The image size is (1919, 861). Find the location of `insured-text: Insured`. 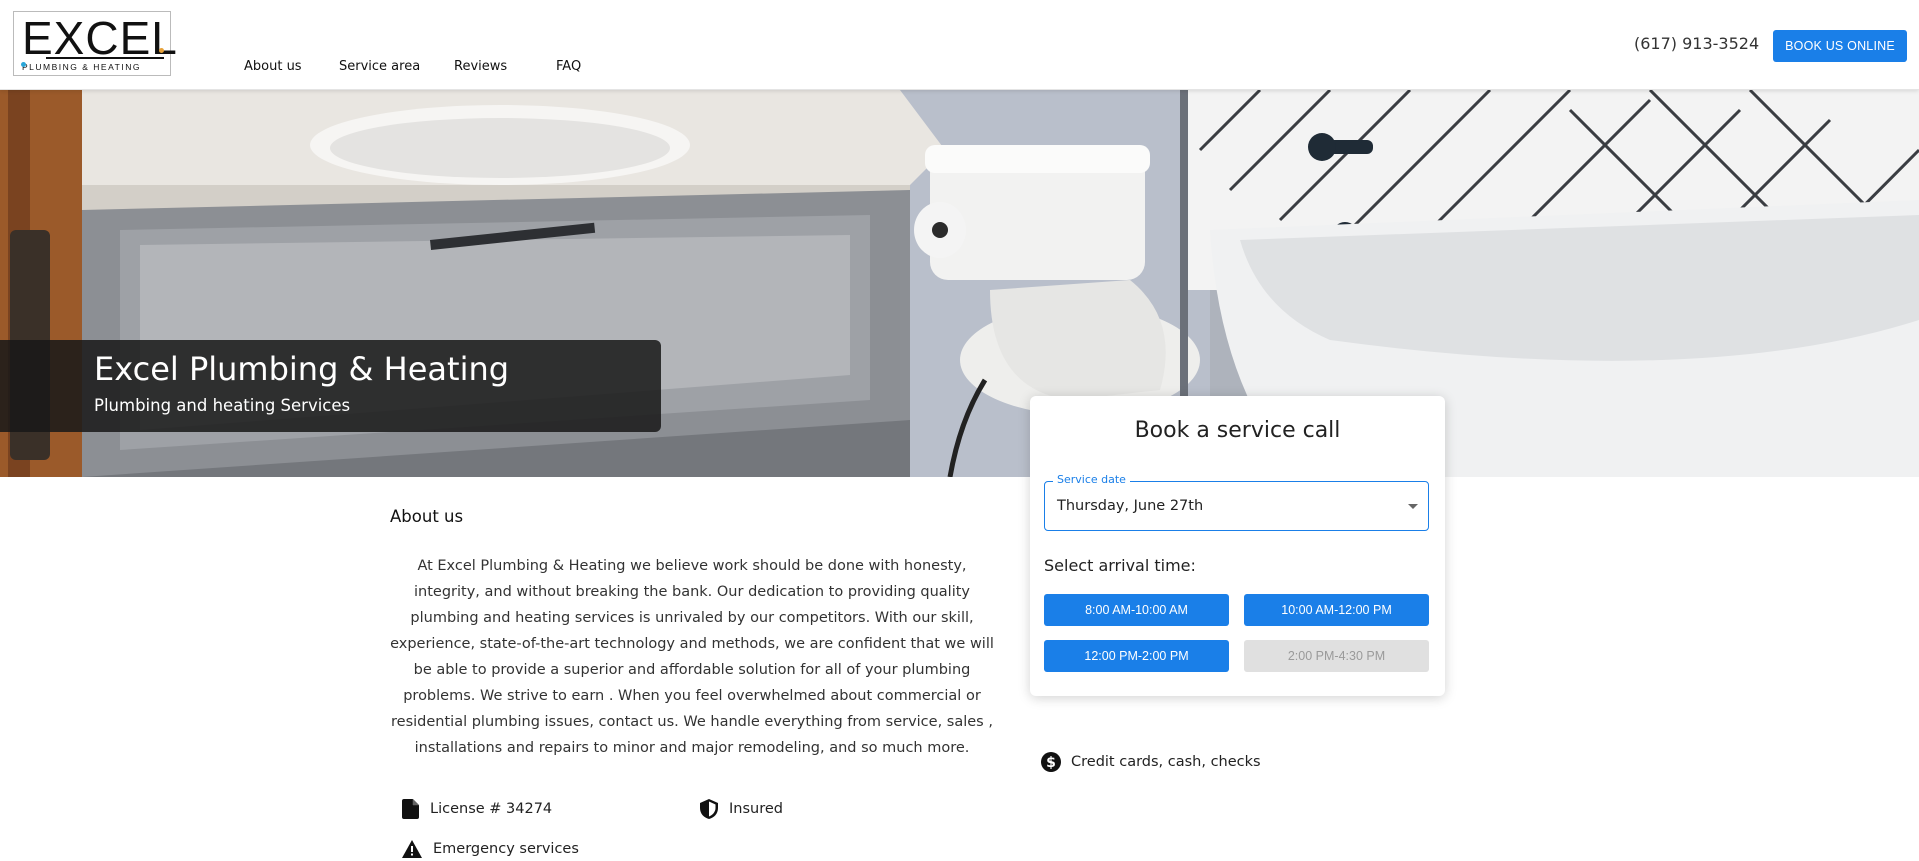

insured-text: Insured is located at coordinates (756, 809).